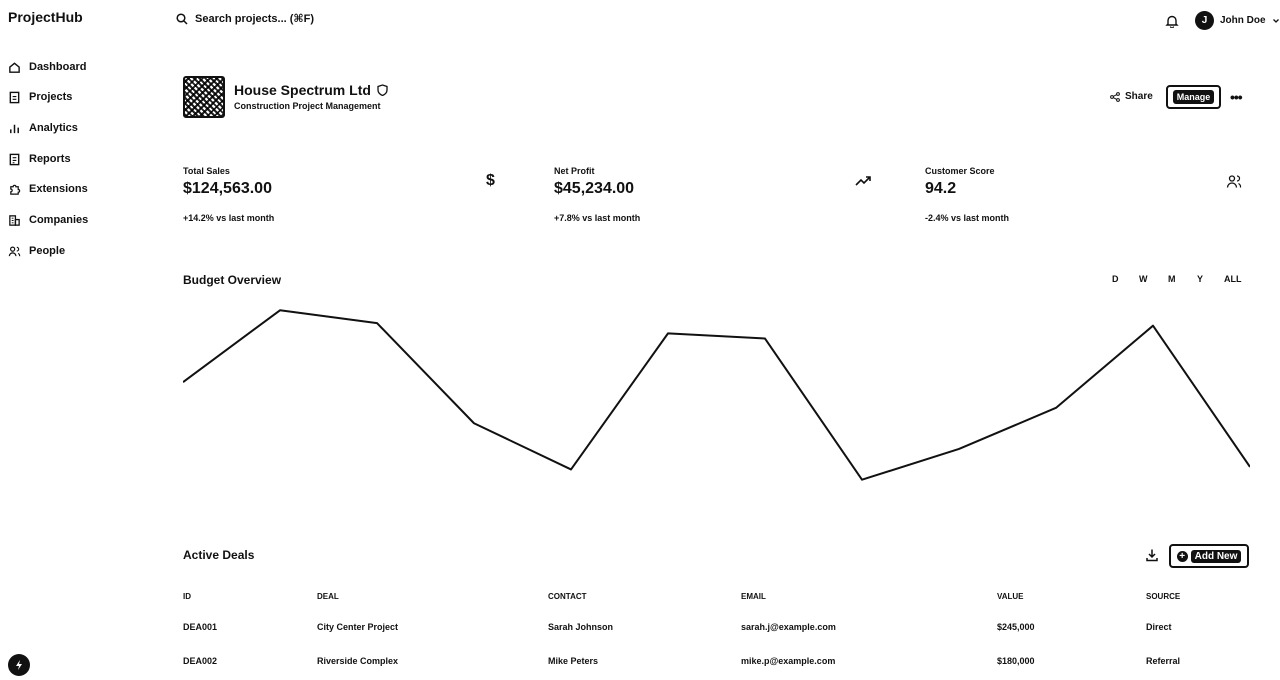  What do you see at coordinates (1163, 596) in the screenshot?
I see `column-header-source: SOURCE` at bounding box center [1163, 596].